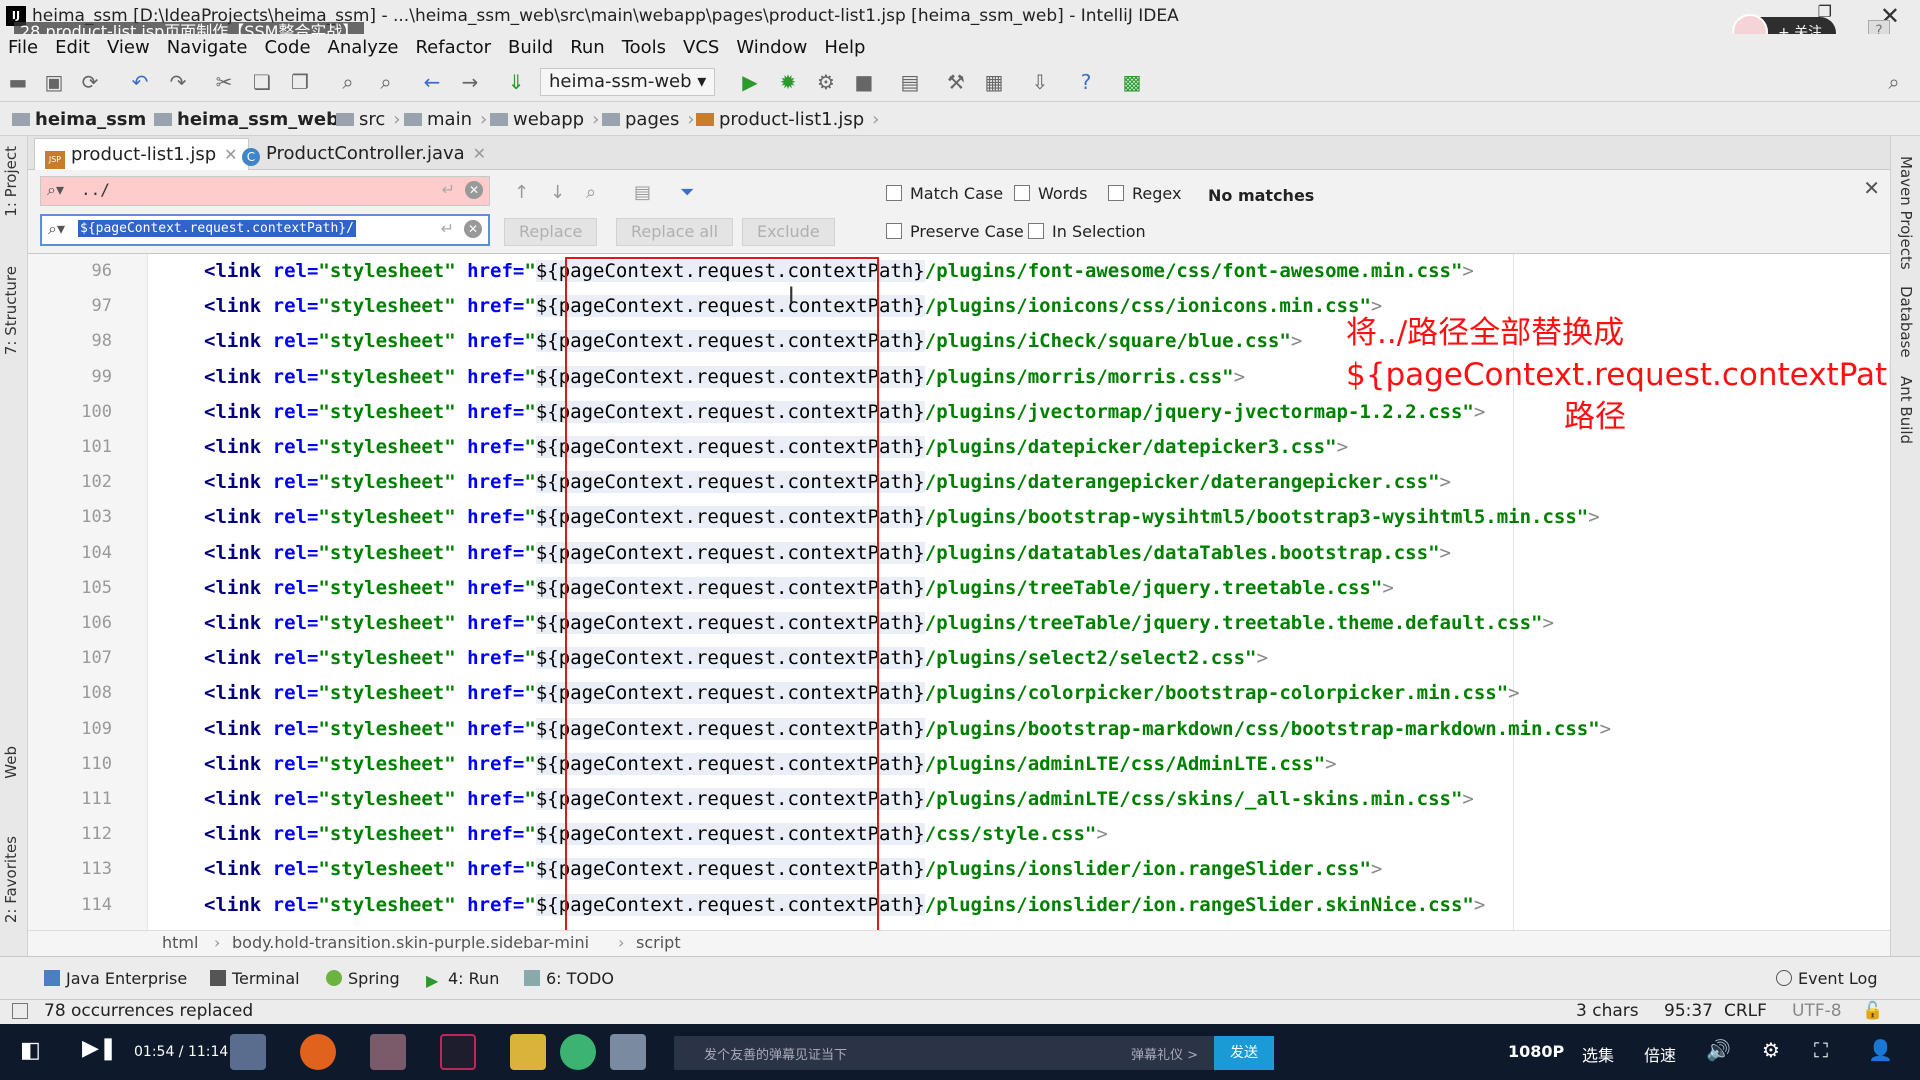 This screenshot has height=1080, width=1920. I want to click on volume-icon: 🔊, so click(1718, 1050).